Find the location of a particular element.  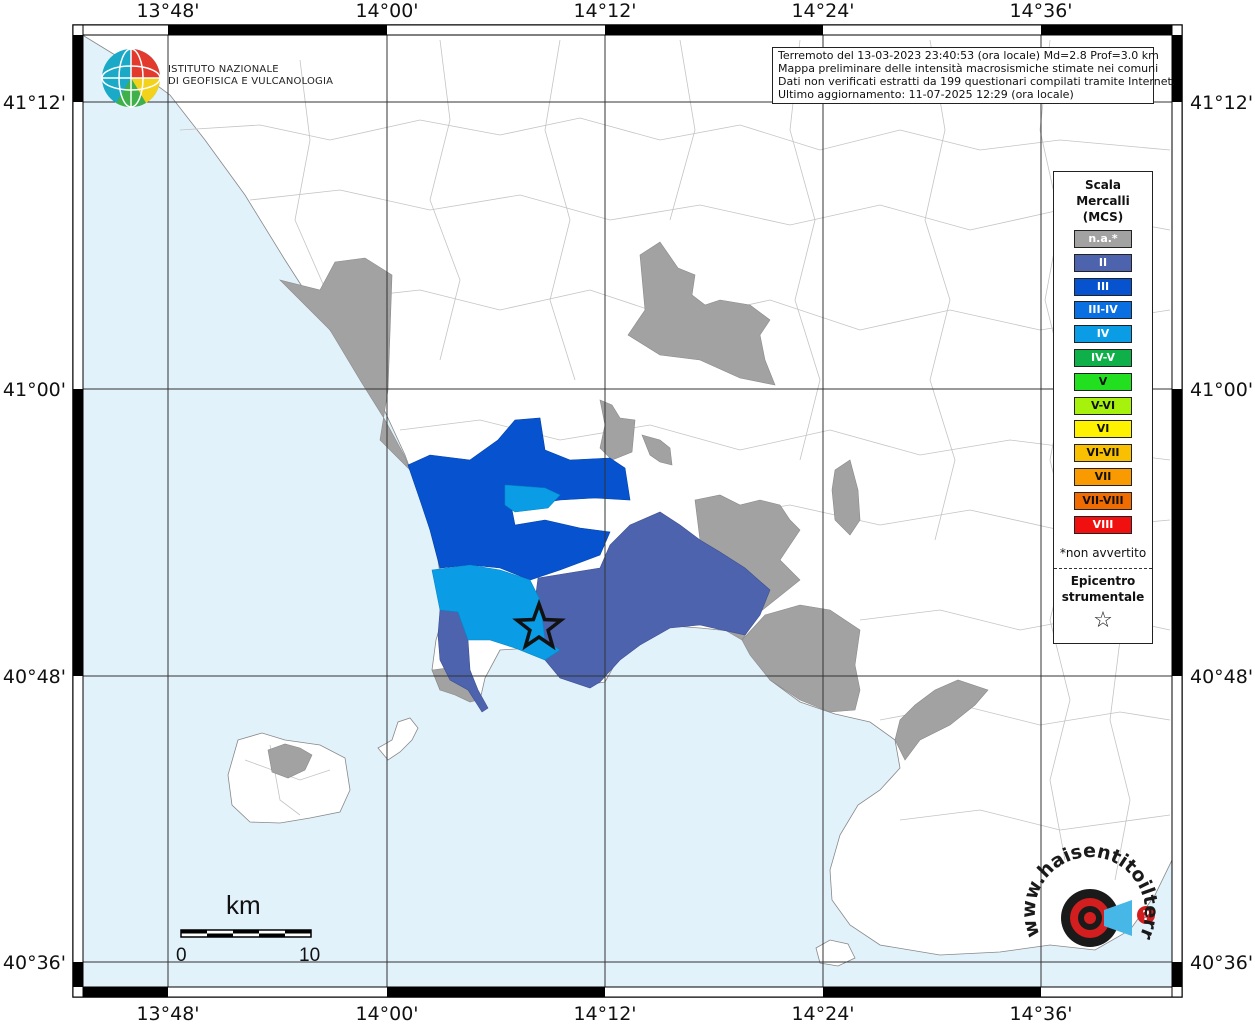

top-tick-label: 14°36' is located at coordinates (1040, 11).